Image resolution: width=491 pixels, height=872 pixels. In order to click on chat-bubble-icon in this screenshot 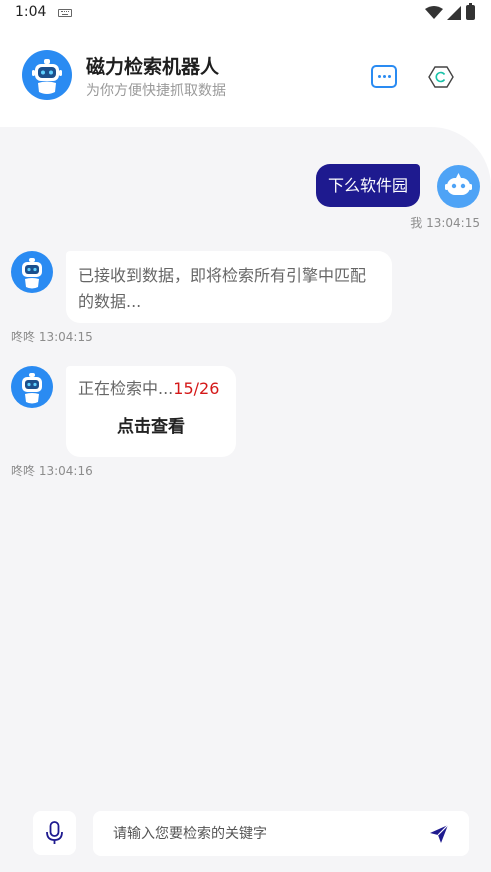, I will do `click(384, 76)`.